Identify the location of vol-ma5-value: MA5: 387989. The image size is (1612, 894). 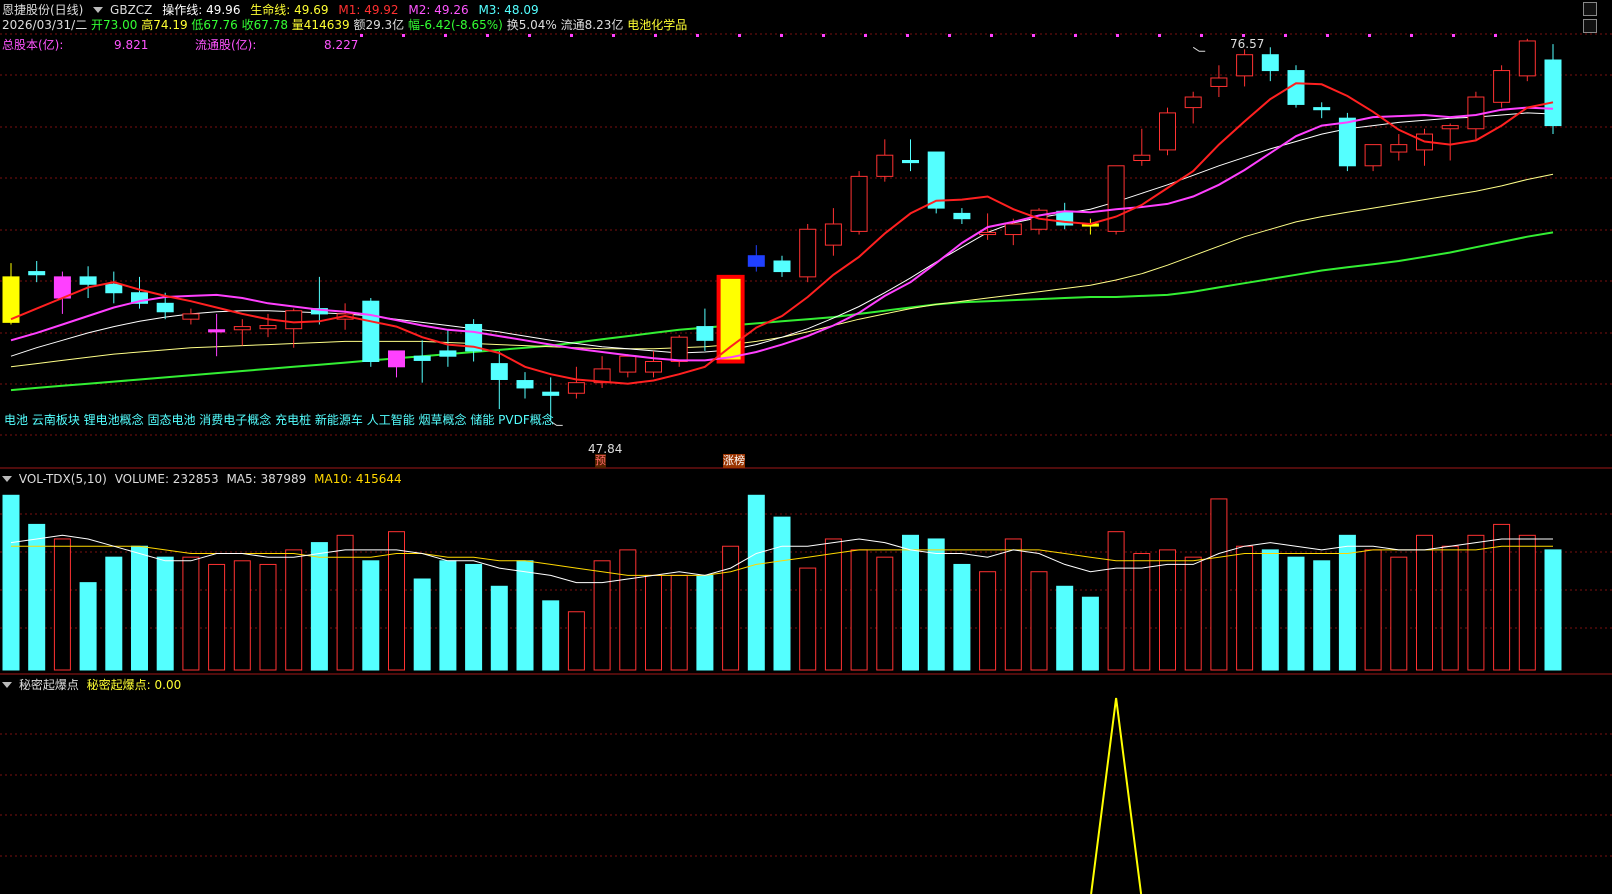
(266, 479).